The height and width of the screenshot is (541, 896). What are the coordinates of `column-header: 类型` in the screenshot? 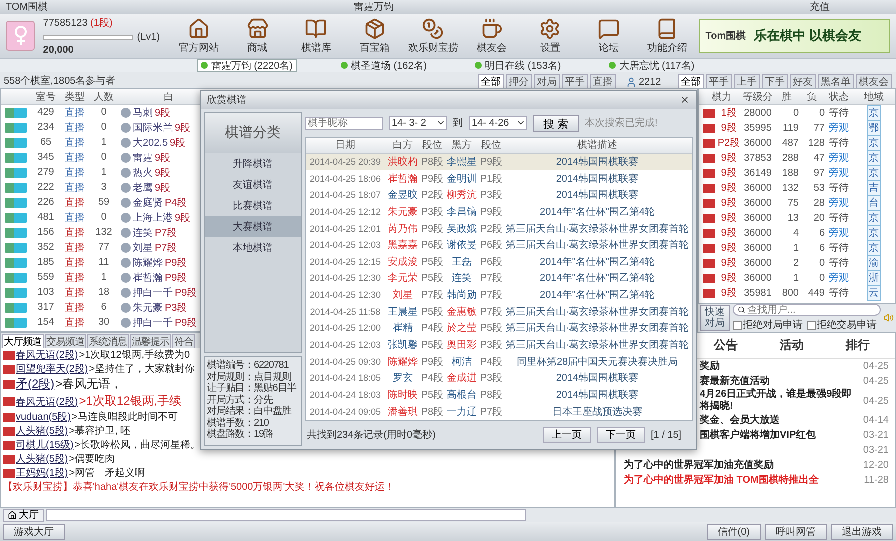 It's located at (75, 97).